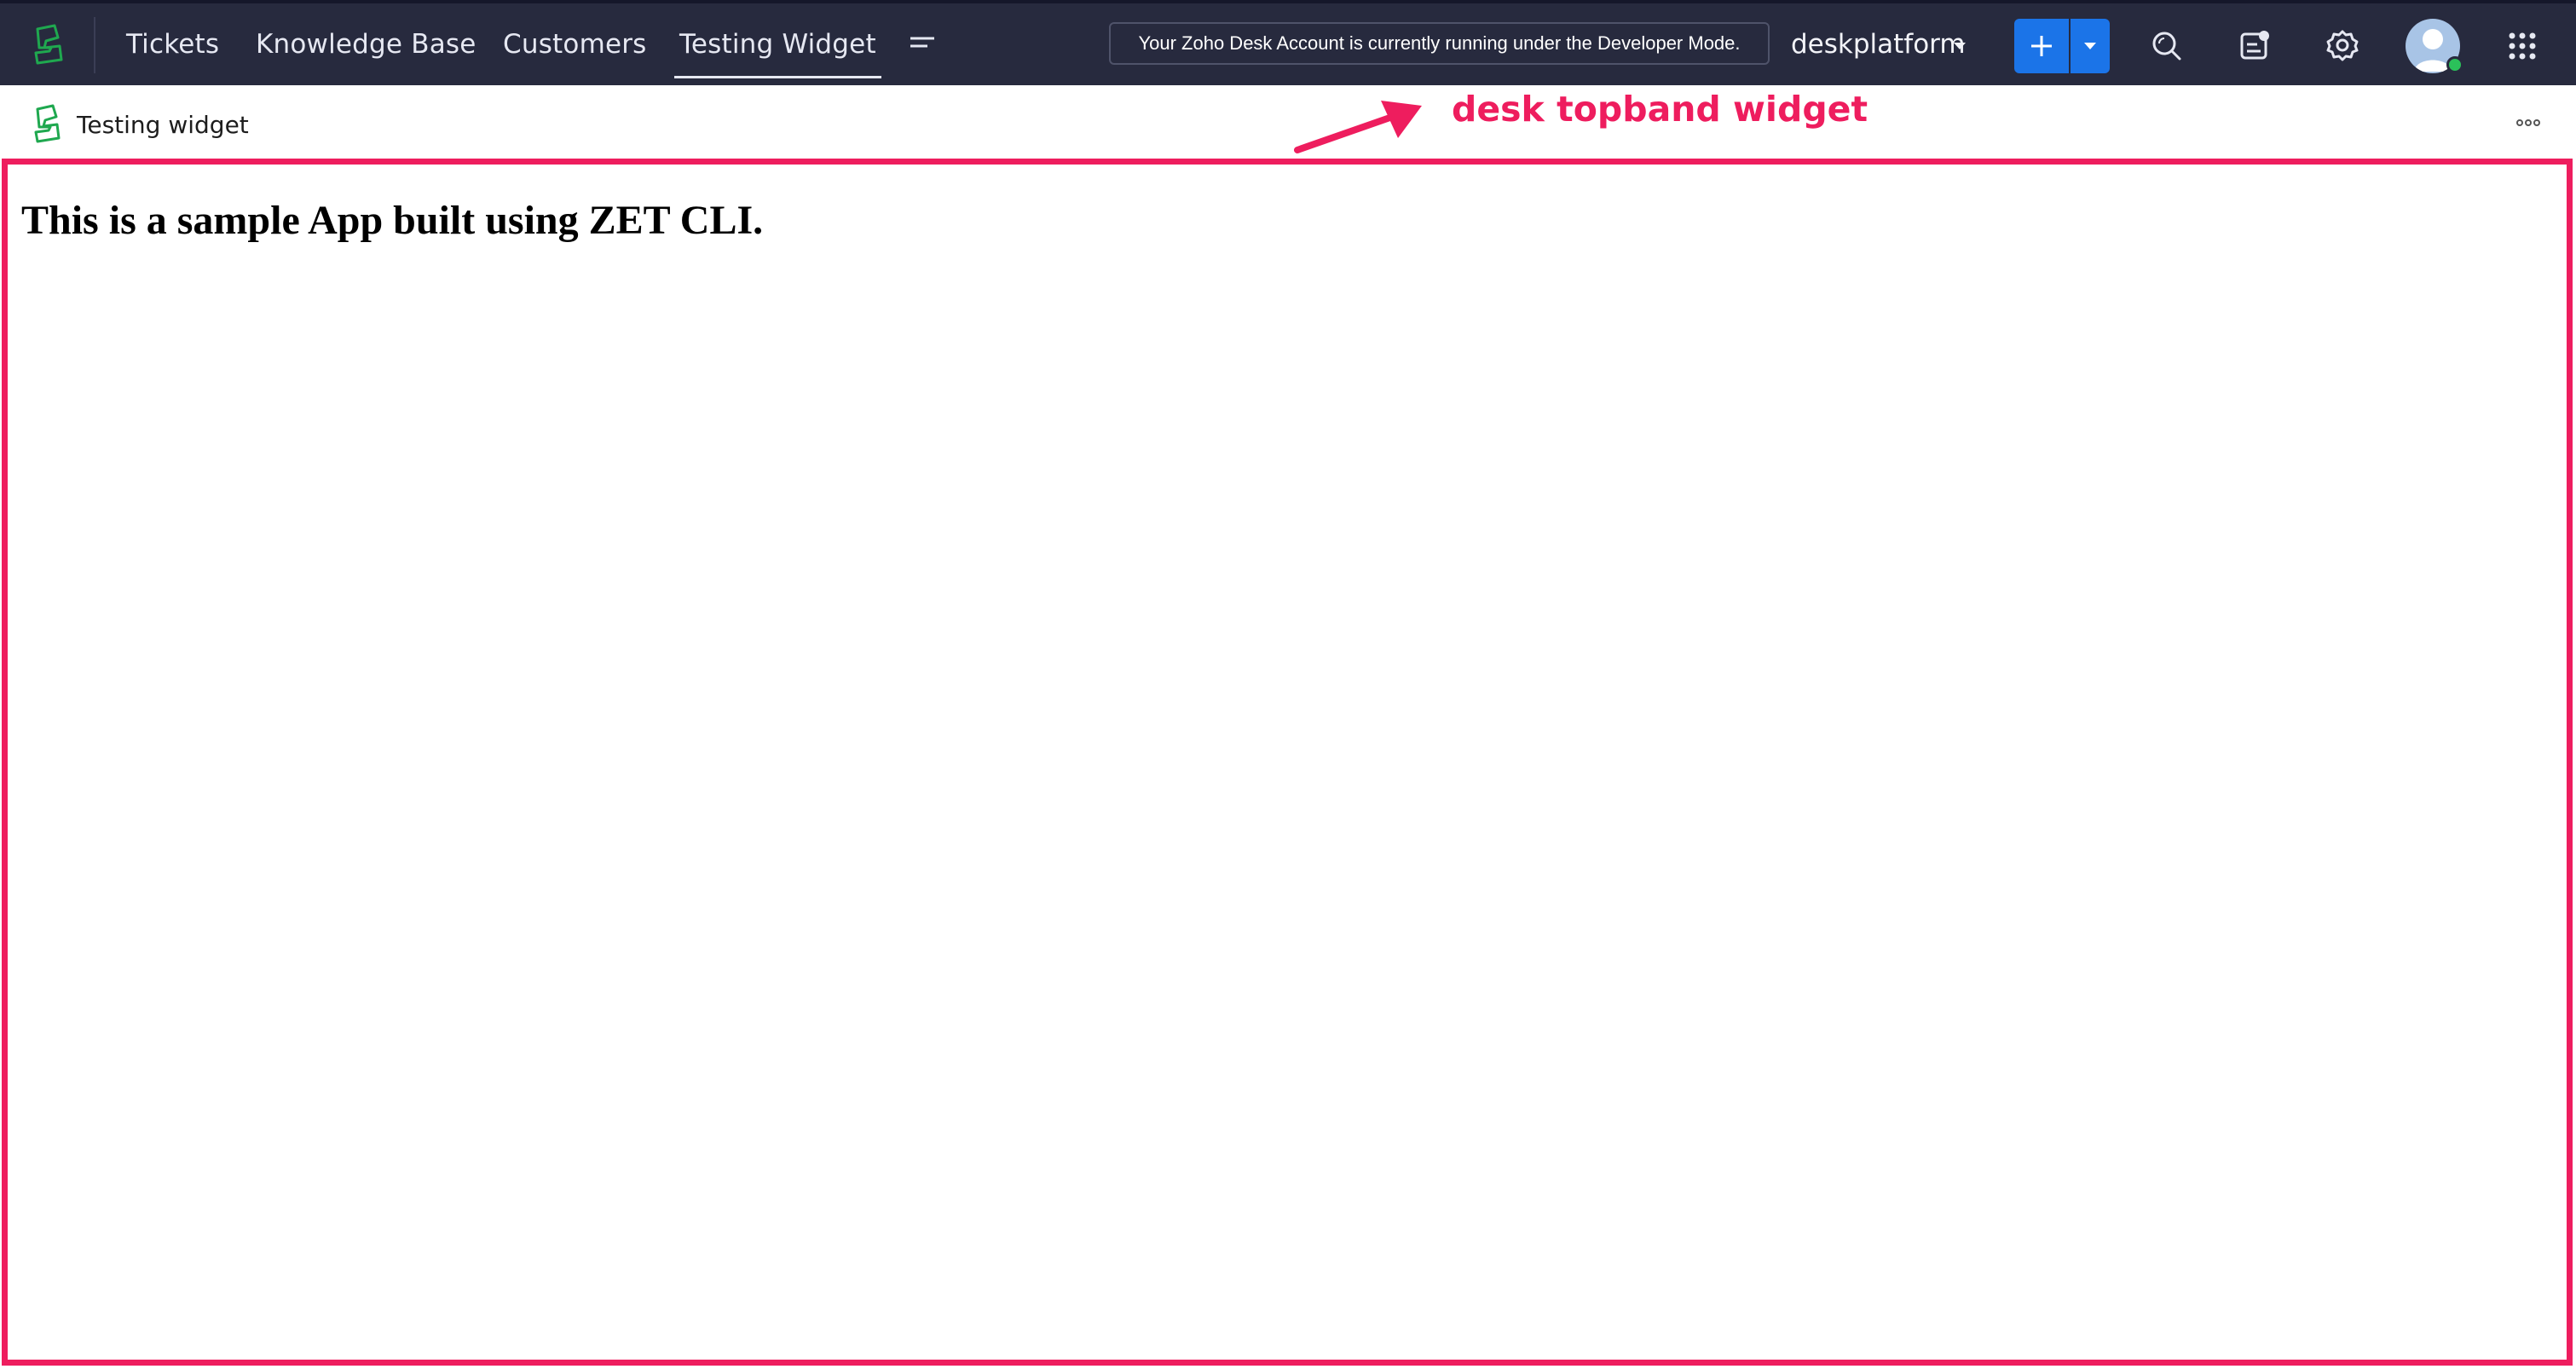 The image size is (2576, 1369). I want to click on tab-testing-widget: Testing Widget, so click(777, 44).